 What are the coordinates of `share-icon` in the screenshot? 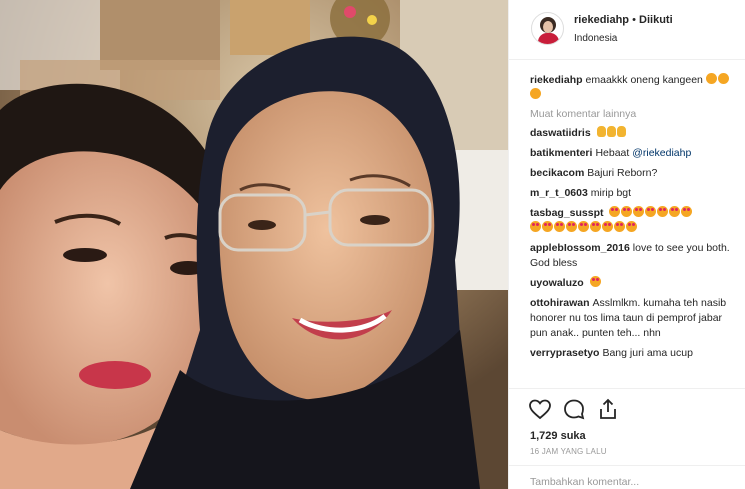 It's located at (608, 409).